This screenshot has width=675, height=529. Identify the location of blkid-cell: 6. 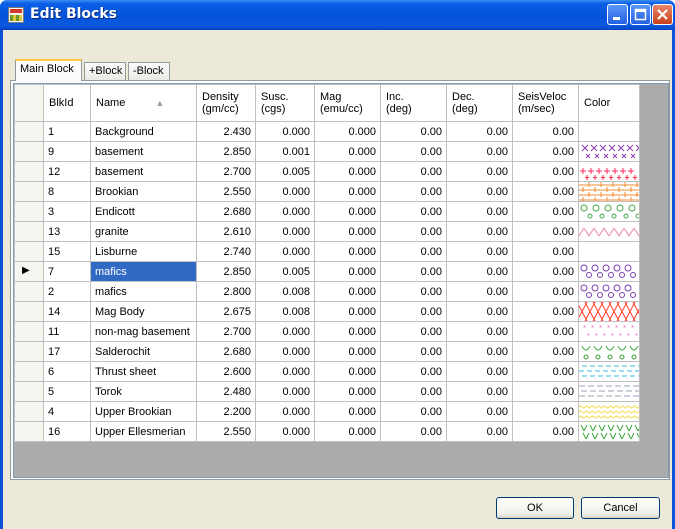
(67, 371).